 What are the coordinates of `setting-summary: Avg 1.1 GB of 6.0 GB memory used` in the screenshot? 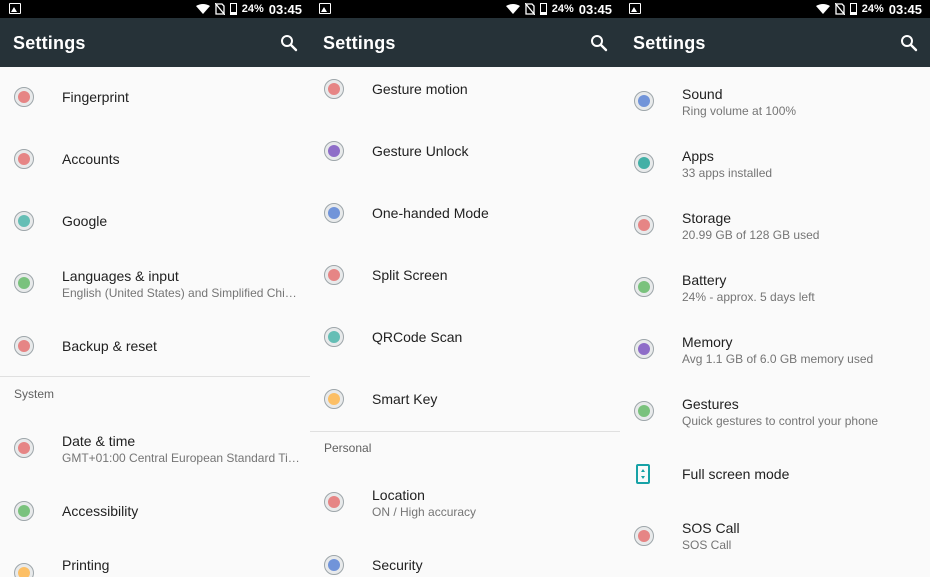 It's located at (778, 359).